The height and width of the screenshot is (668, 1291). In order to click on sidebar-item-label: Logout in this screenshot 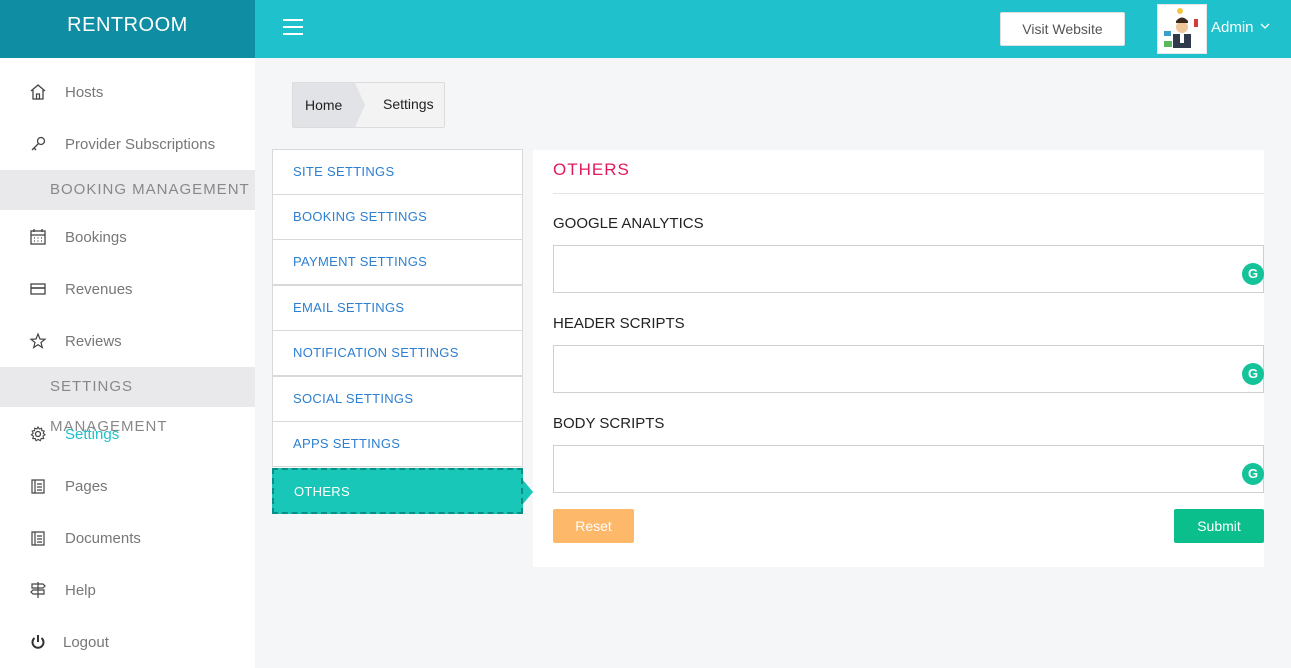, I will do `click(86, 642)`.